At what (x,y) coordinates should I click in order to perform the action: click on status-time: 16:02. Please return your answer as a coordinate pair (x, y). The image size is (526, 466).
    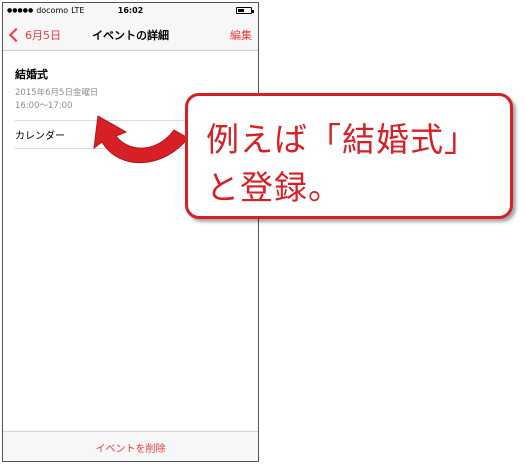
    Looking at the image, I should click on (130, 10).